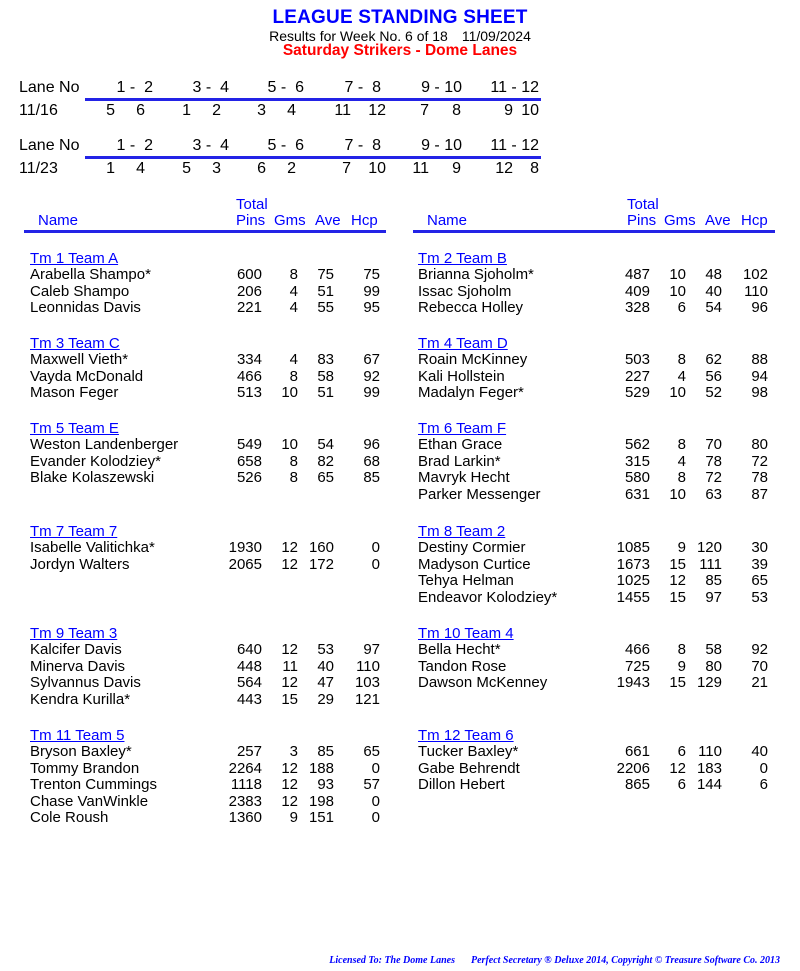  What do you see at coordinates (755, 274) in the screenshot?
I see `player-handicap: 102` at bounding box center [755, 274].